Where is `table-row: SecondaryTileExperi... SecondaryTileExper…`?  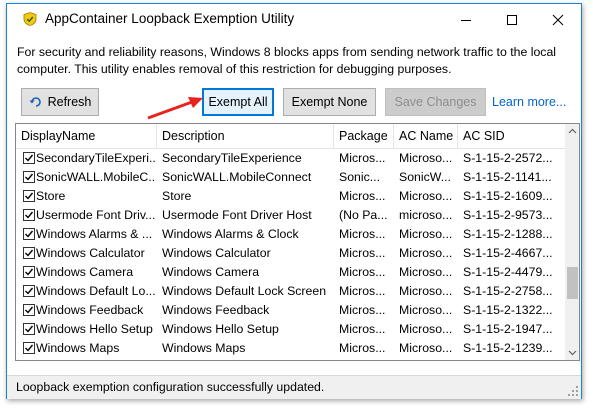 table-row: SecondaryTileExperi... SecondaryTileExper… is located at coordinates (290, 158).